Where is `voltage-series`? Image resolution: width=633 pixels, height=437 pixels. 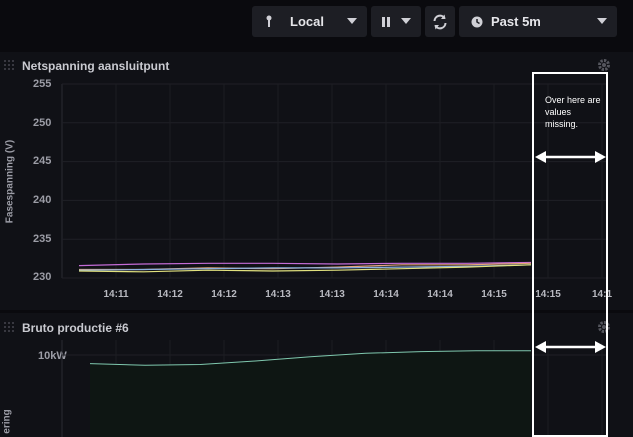
voltage-series is located at coordinates (305, 267).